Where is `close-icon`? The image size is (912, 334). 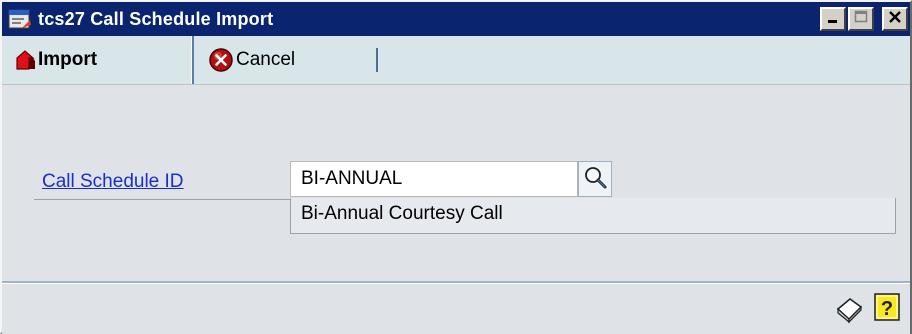 close-icon is located at coordinates (895, 19).